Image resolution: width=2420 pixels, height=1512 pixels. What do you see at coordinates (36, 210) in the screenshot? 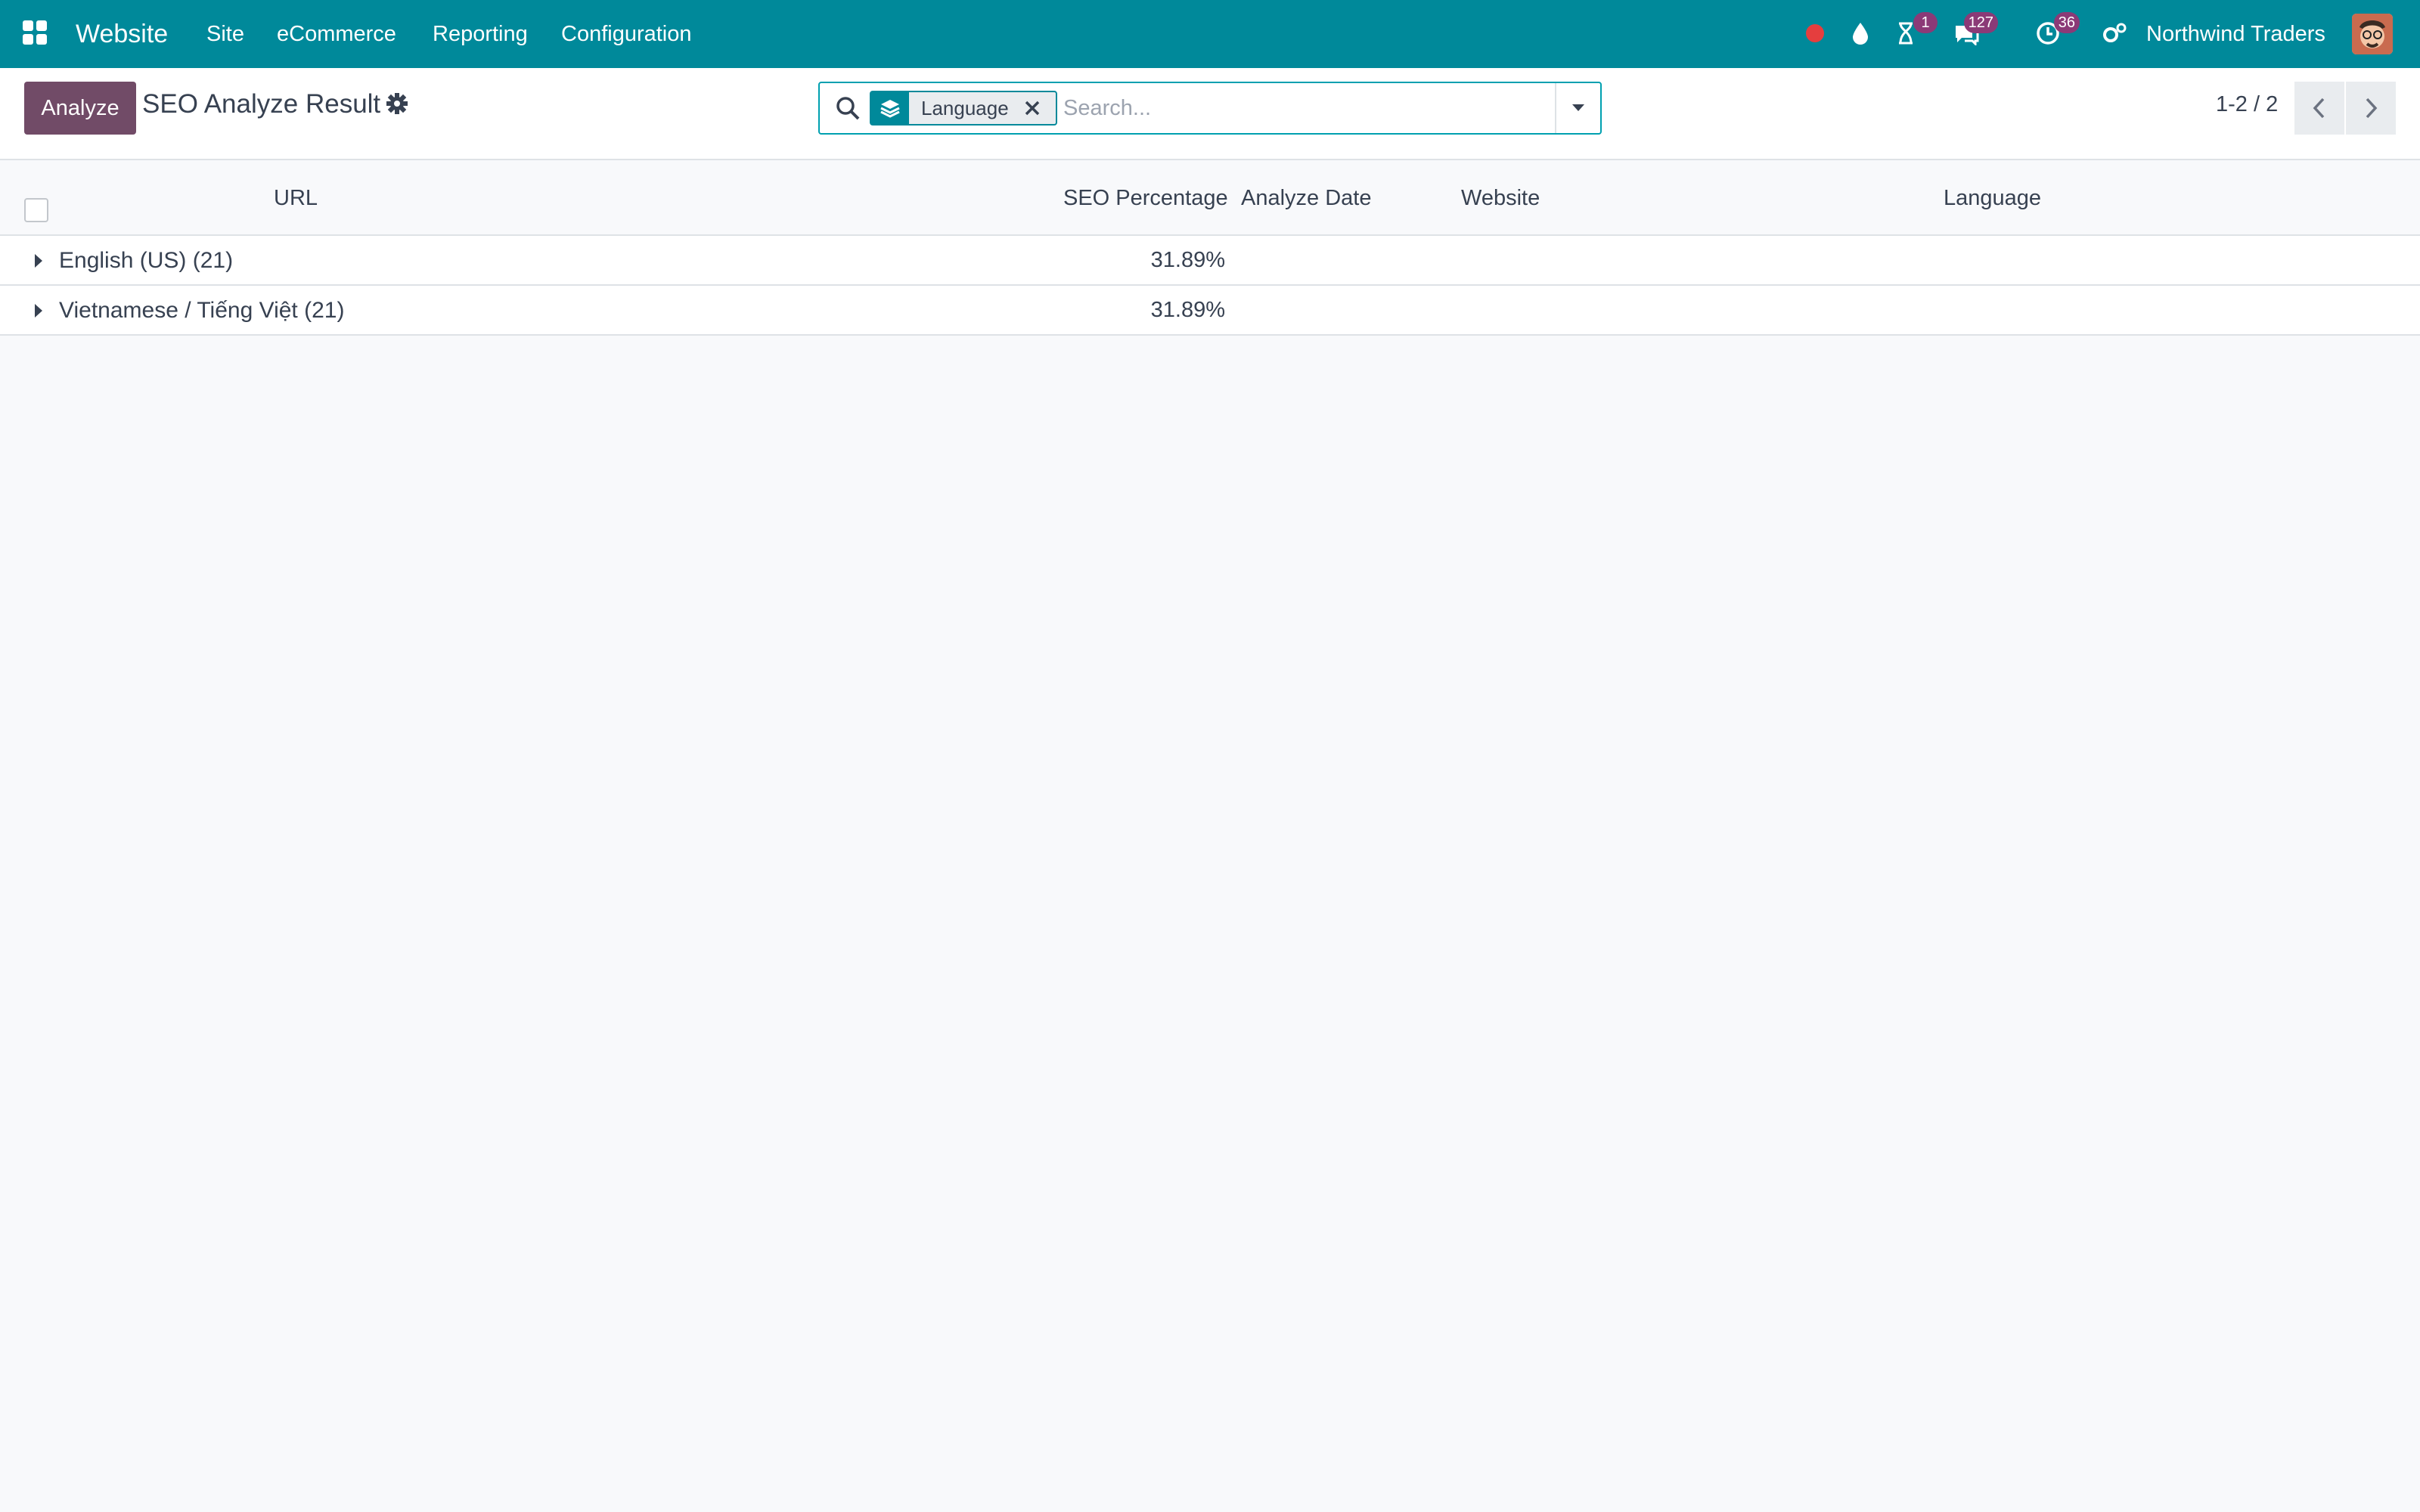
I see `select-all-checkbox` at bounding box center [36, 210].